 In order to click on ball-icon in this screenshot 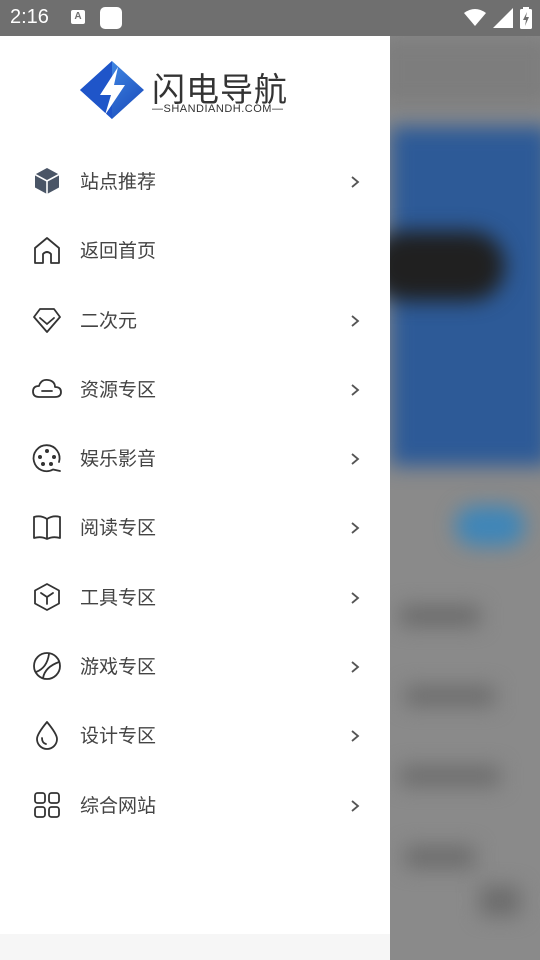, I will do `click(47, 666)`.